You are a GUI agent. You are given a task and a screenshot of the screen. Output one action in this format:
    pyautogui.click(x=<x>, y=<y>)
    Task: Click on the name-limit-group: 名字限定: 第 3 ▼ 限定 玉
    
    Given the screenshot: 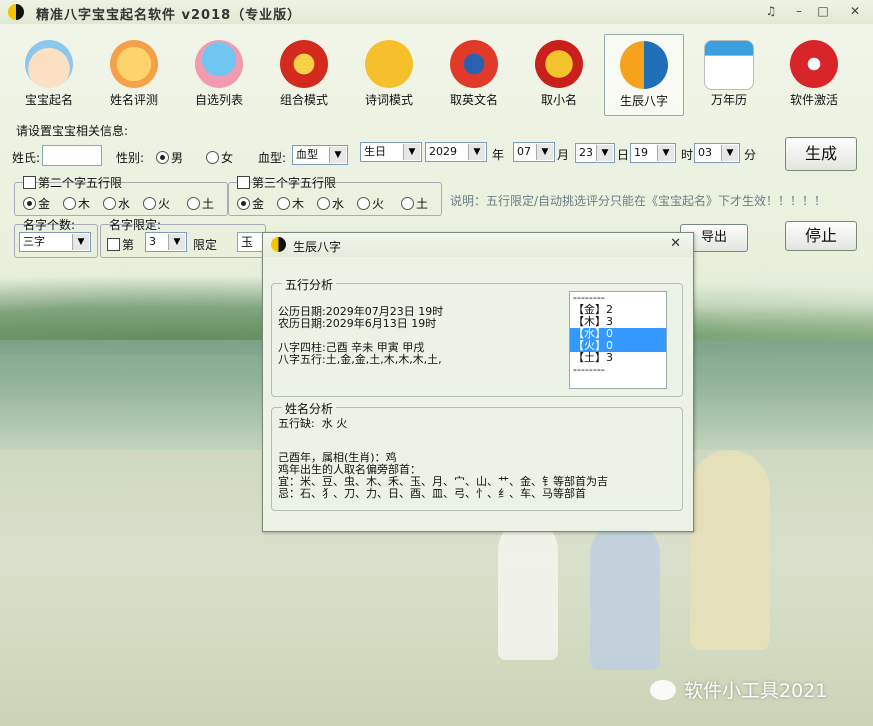 What is the action you would take?
    pyautogui.click(x=183, y=238)
    